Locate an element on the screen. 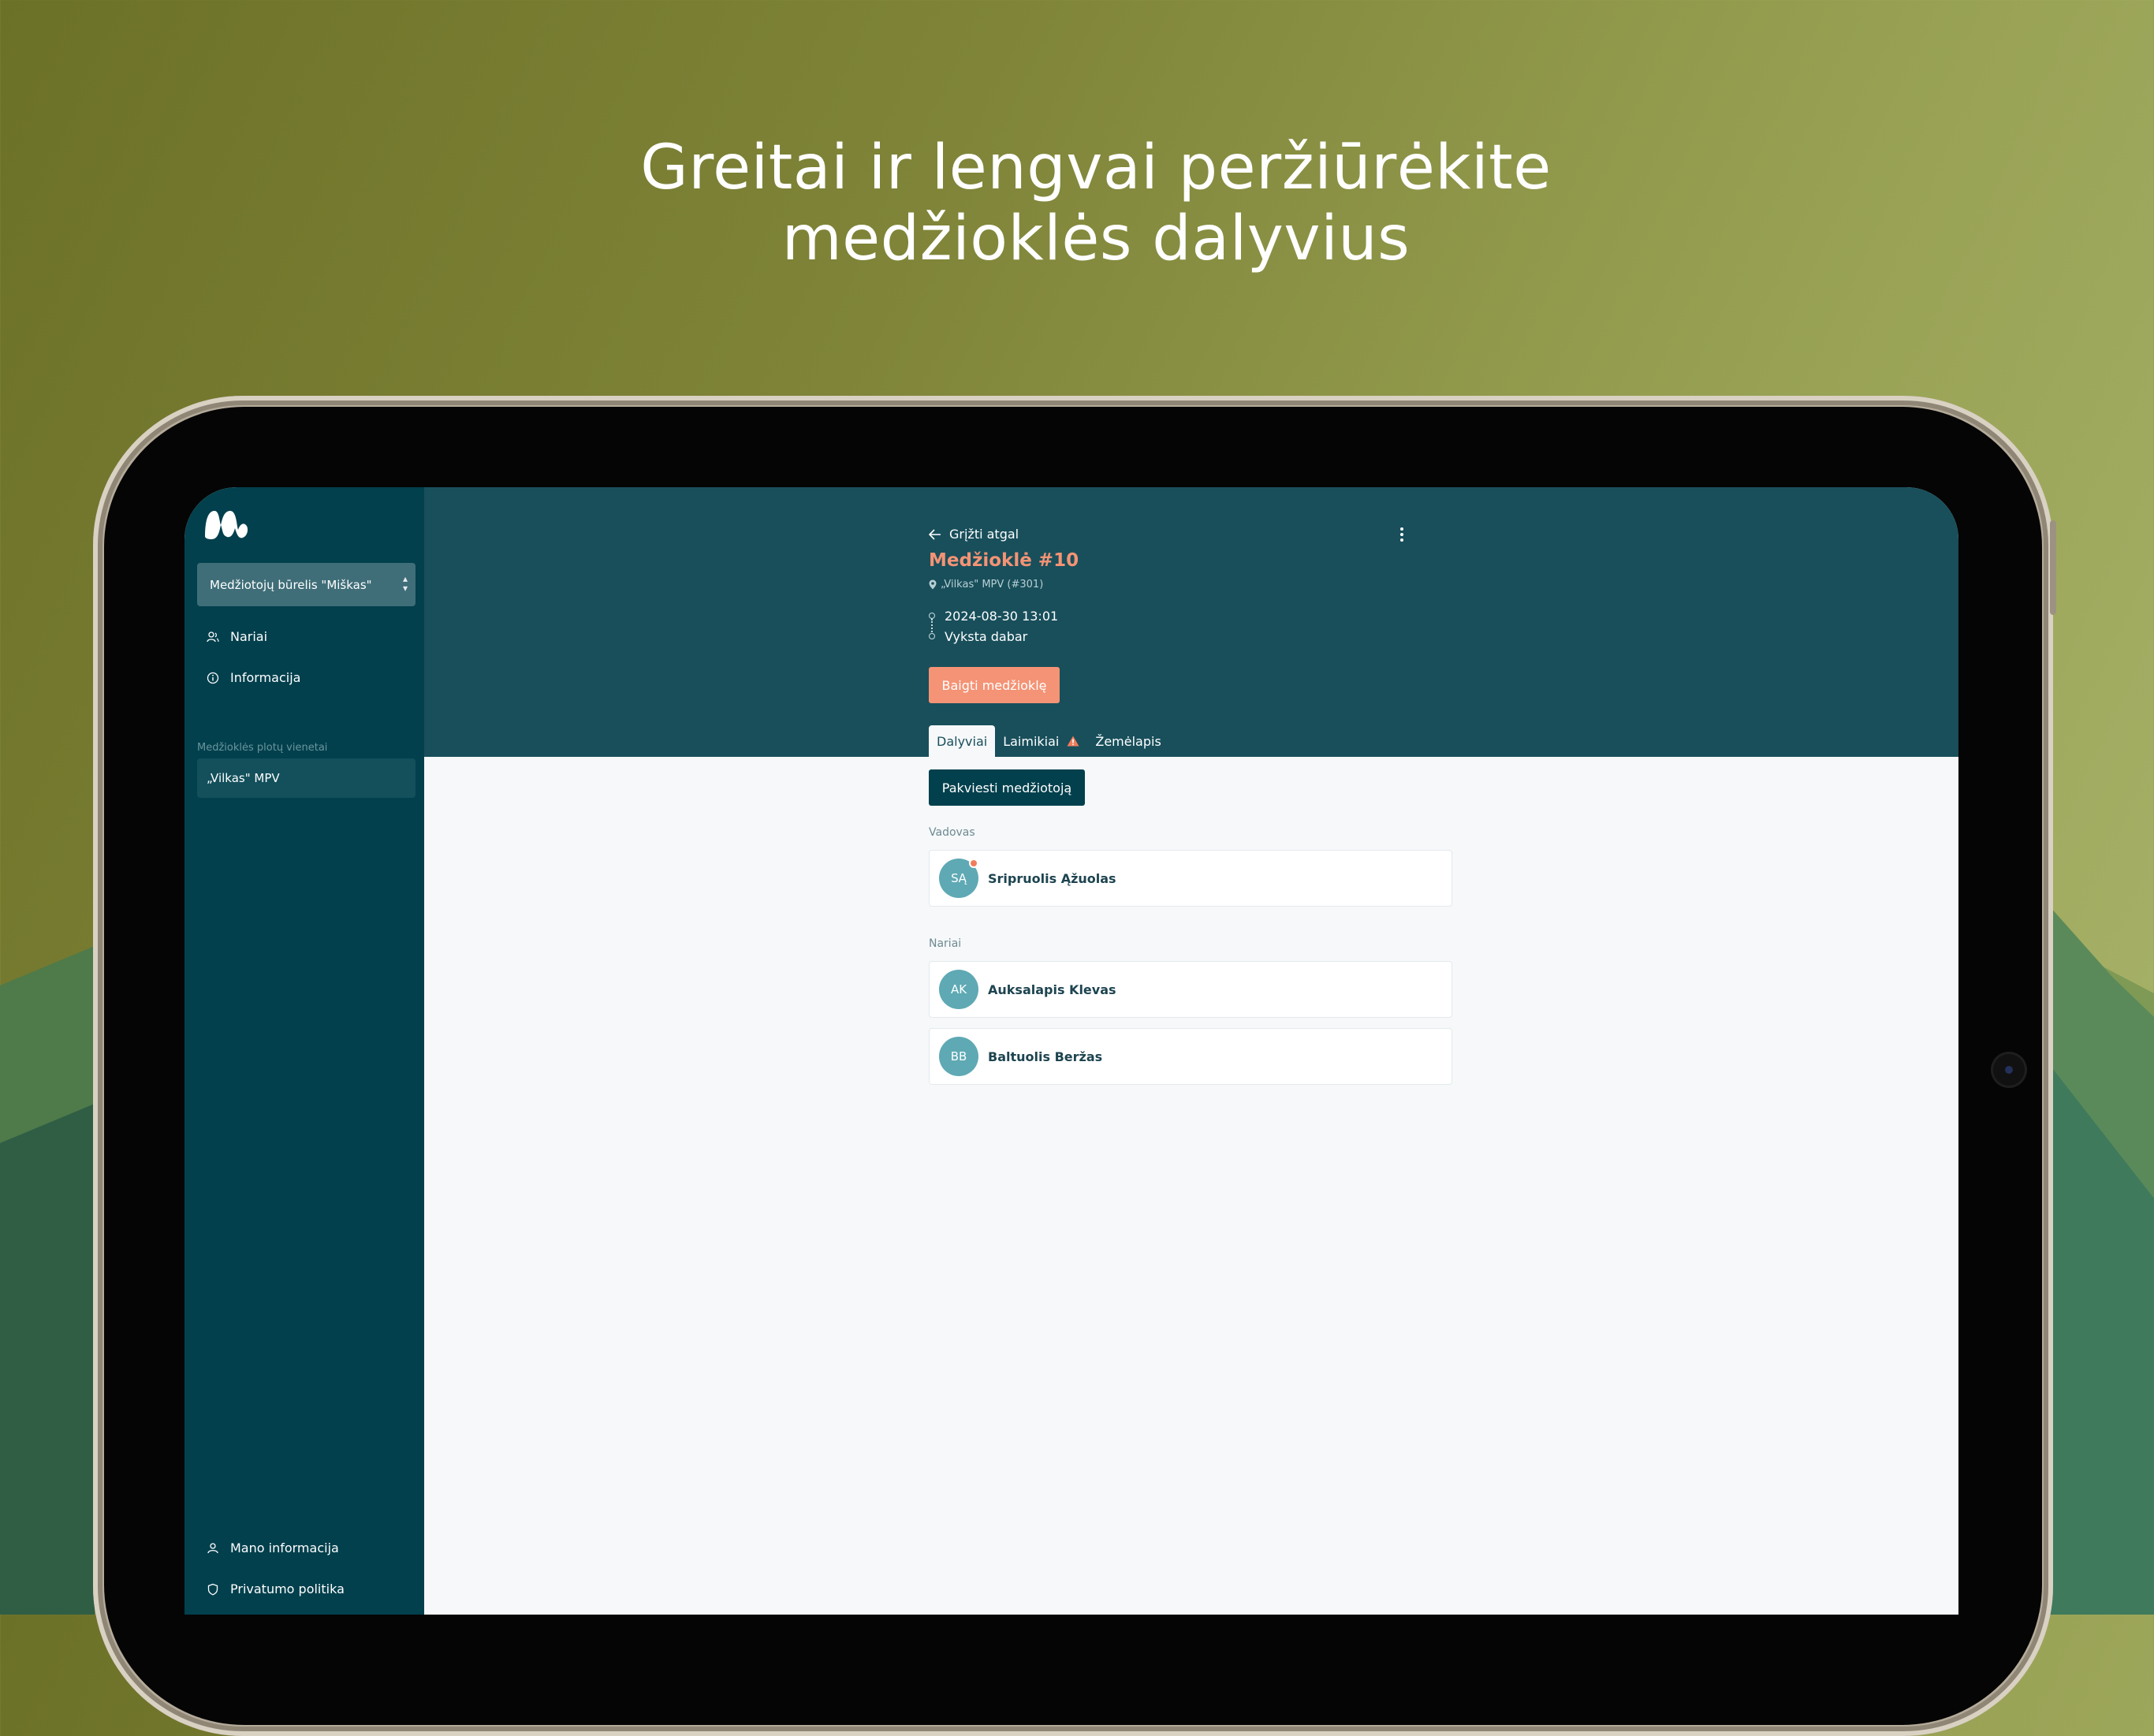 The height and width of the screenshot is (1736, 2154). tab-label: Žemėlapis is located at coordinates (1128, 741).